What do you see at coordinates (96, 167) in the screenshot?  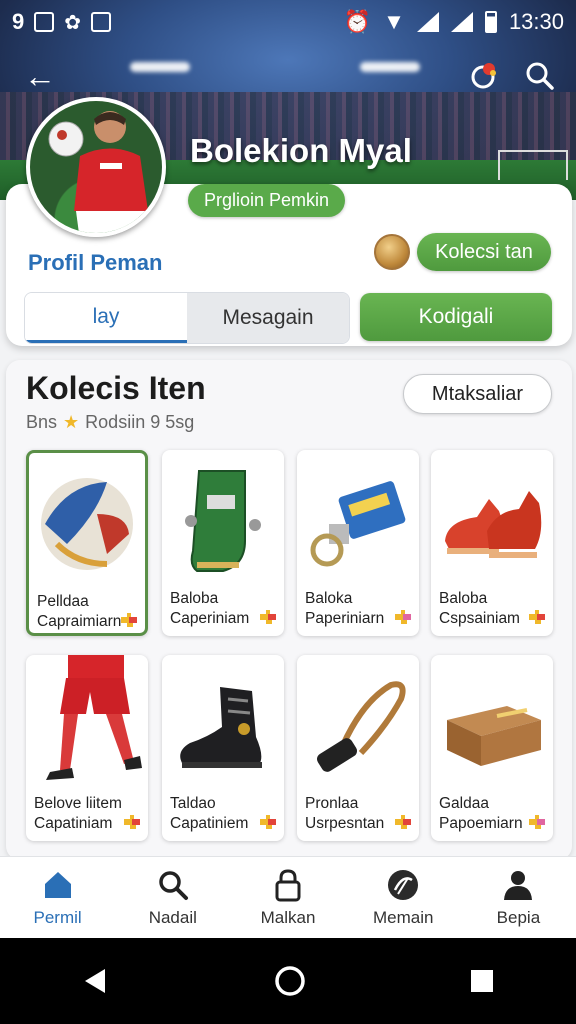 I see `avatar` at bounding box center [96, 167].